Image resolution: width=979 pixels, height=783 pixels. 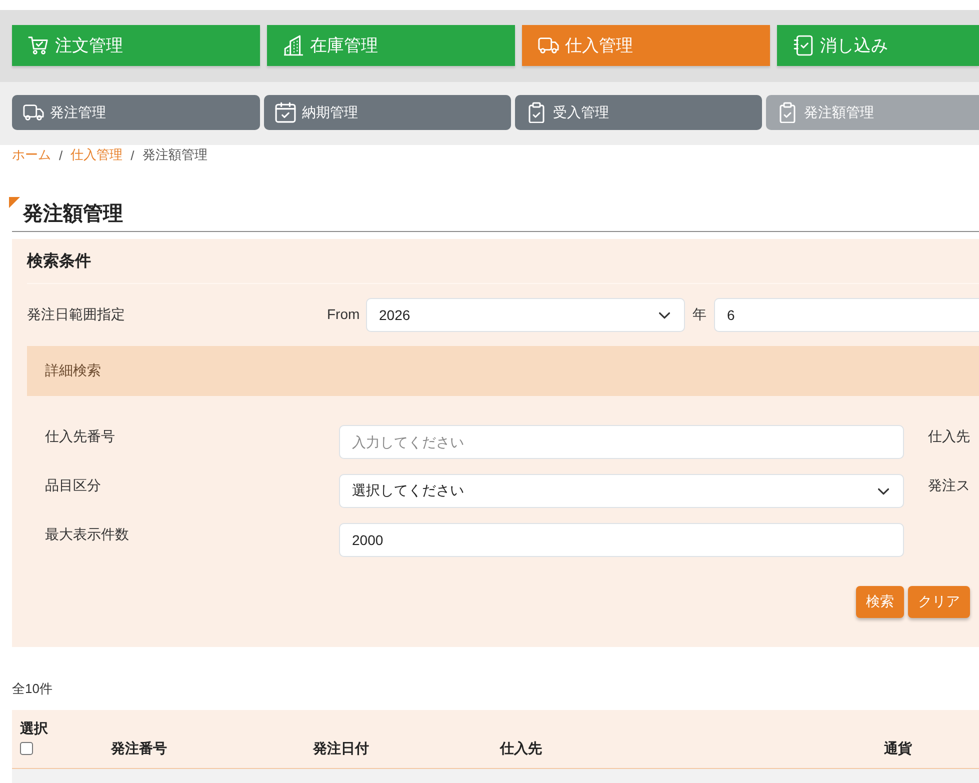 I want to click on page-title: 発注額管理, so click(x=73, y=214).